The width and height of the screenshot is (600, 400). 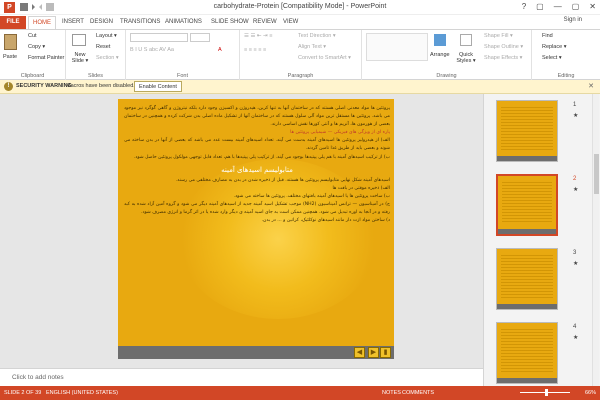 What do you see at coordinates (466, 58) in the screenshot?
I see `quick-styles-button: Quick Styles ▾` at bounding box center [466, 58].